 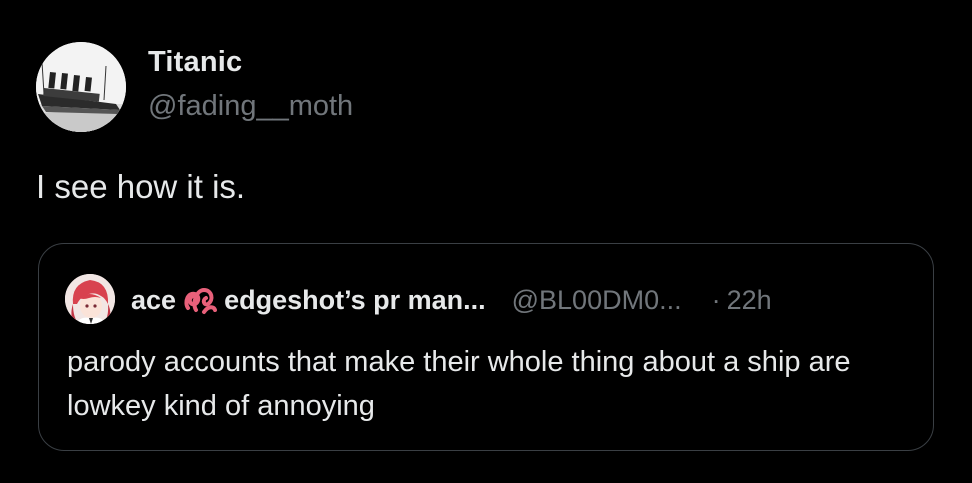 I want to click on anime-girl-avatar-icon, so click(x=90, y=299).